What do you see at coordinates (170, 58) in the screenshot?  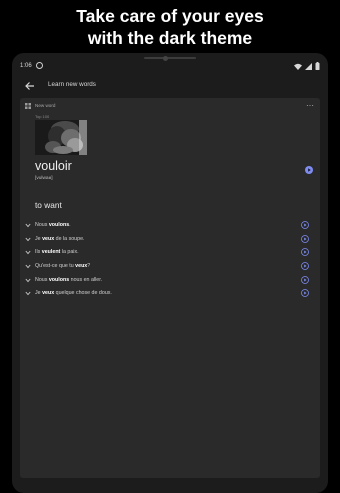 I see `device-speaker` at bounding box center [170, 58].